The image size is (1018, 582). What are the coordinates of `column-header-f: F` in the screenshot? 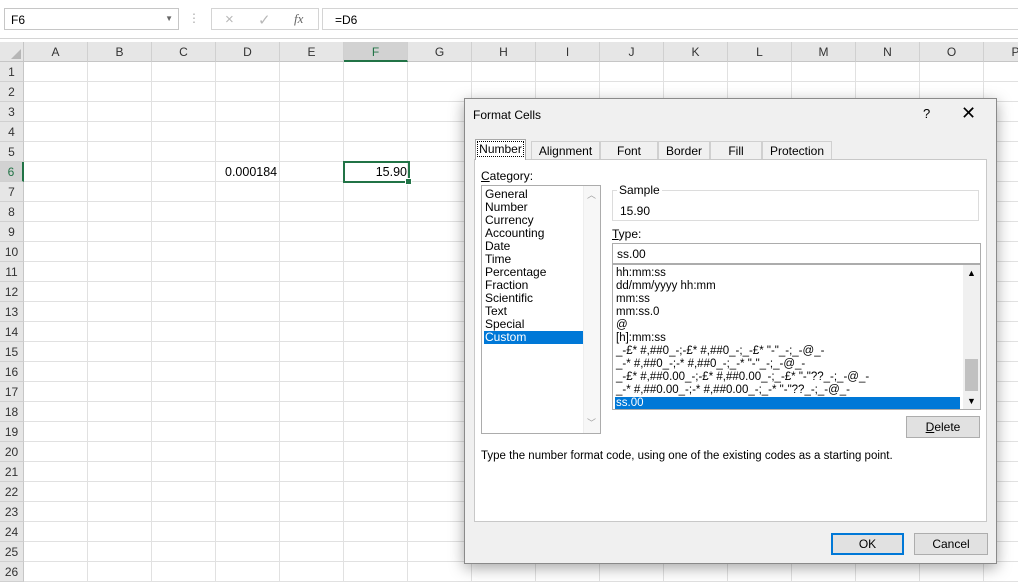 It's located at (376, 52).